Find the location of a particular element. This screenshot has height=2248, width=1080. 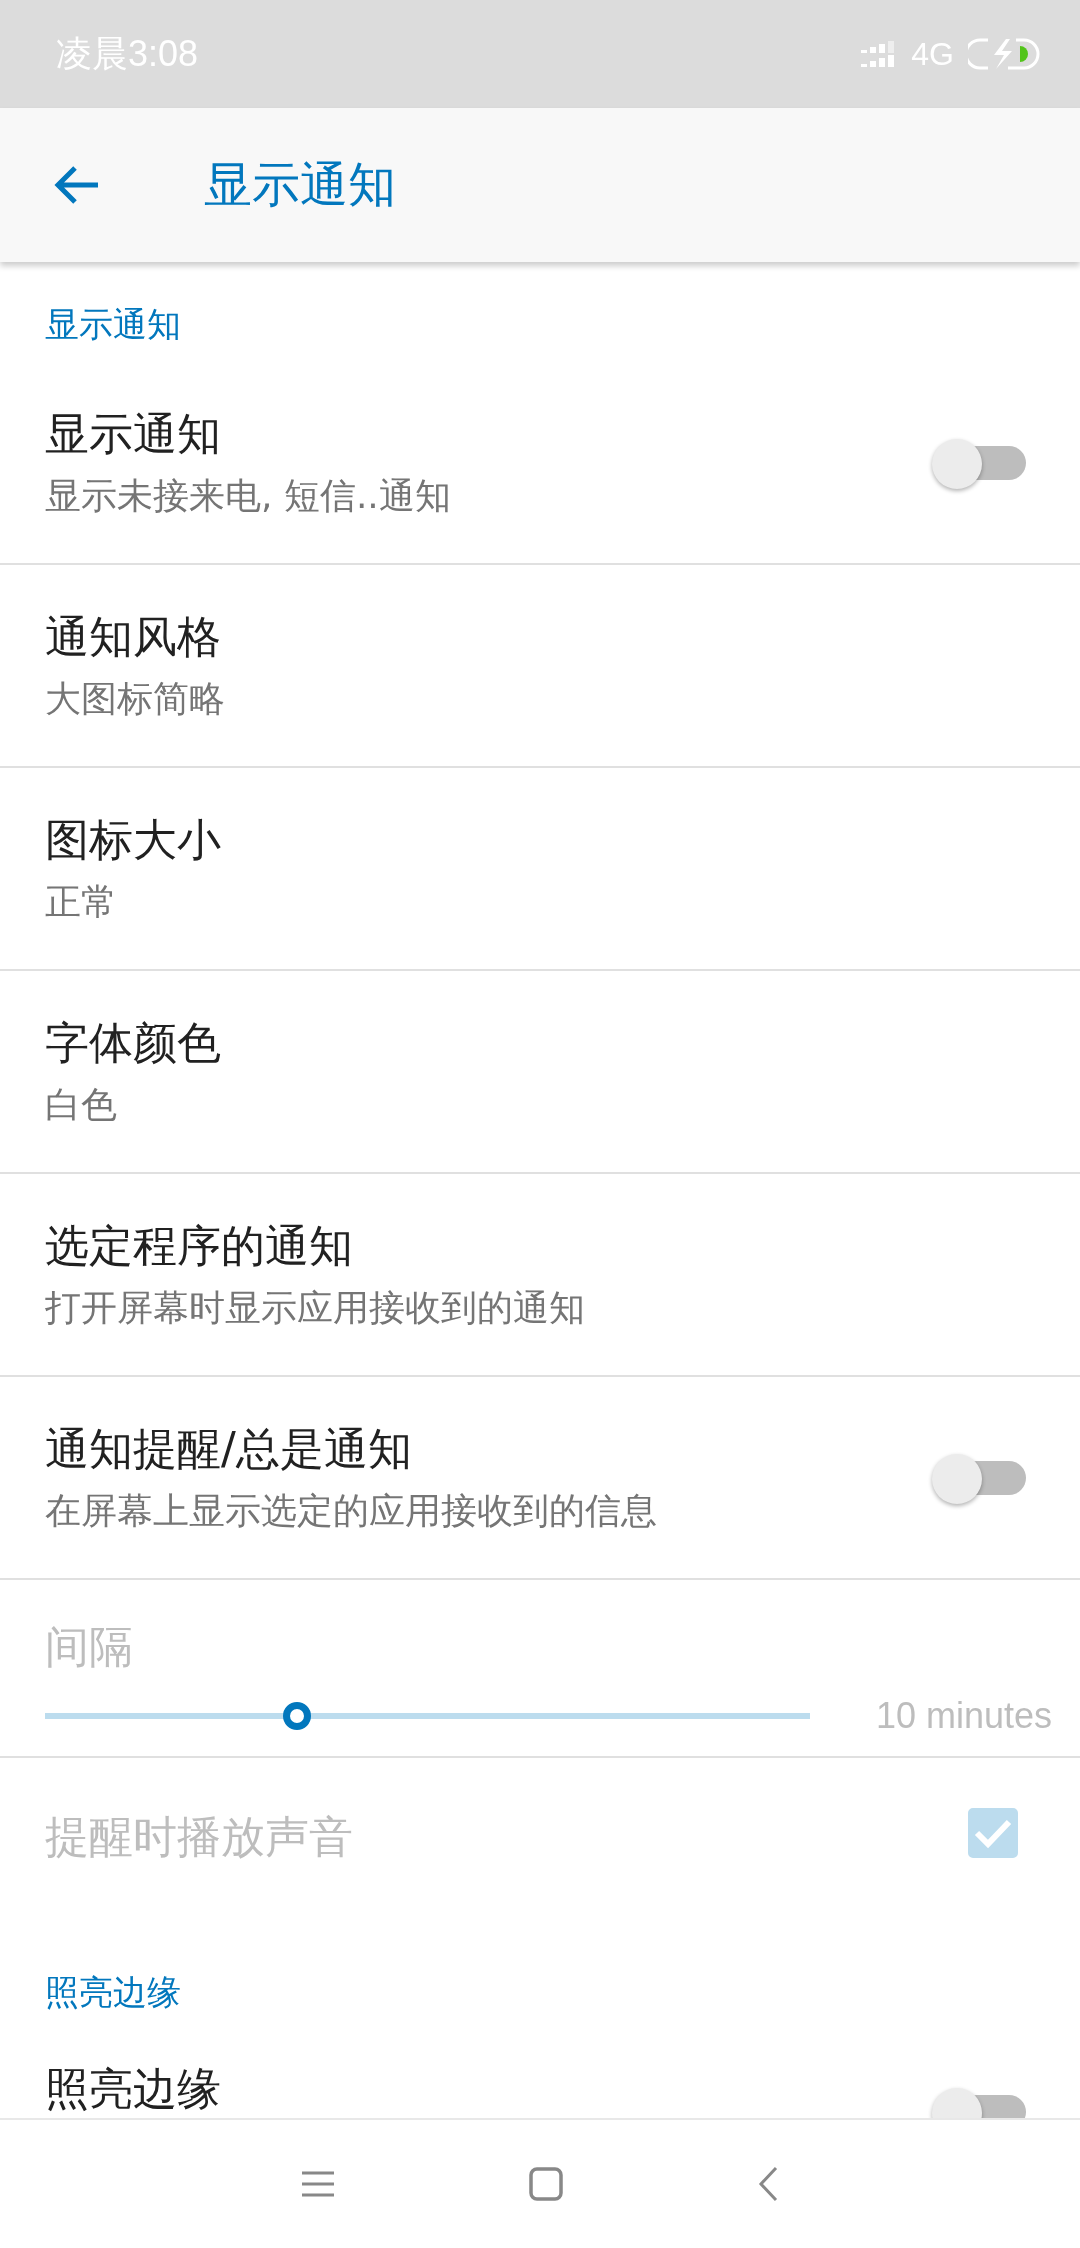

setting-title: 提醒时播放声音 is located at coordinates (199, 1837).